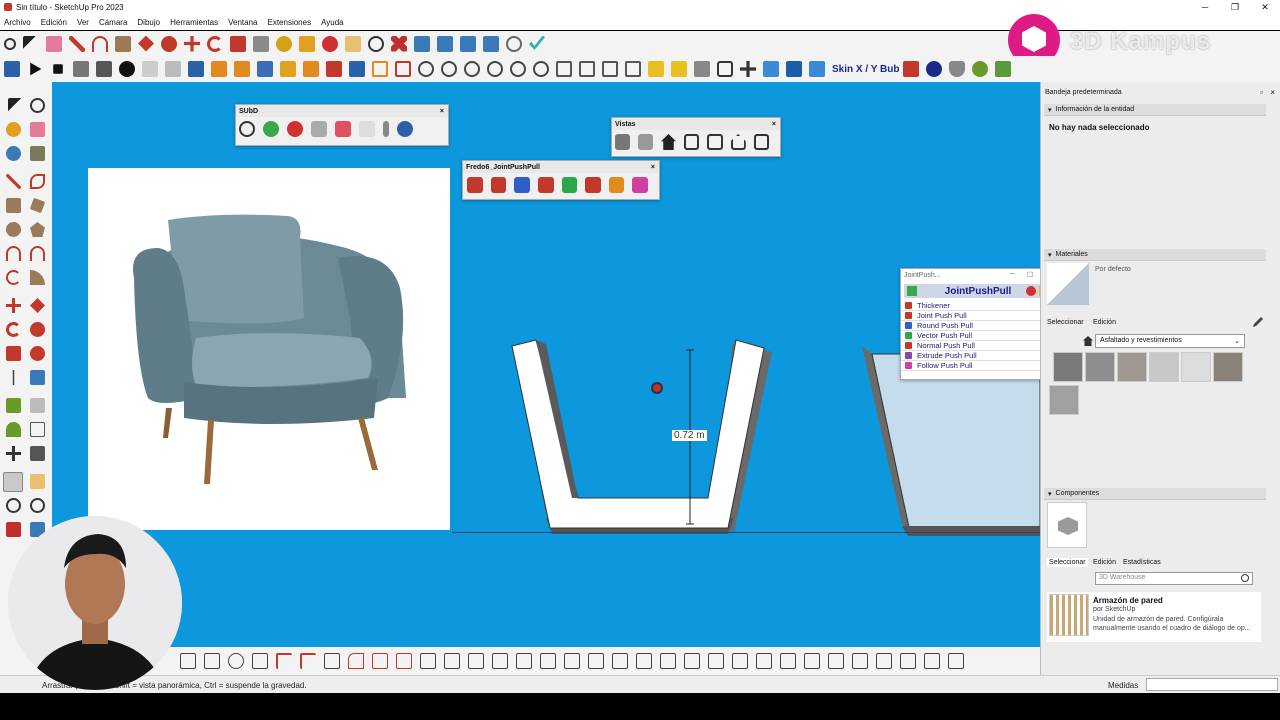 The height and width of the screenshot is (720, 1280). What do you see at coordinates (1155, 494) in the screenshot?
I see `components-header: ▾ Componentes` at bounding box center [1155, 494].